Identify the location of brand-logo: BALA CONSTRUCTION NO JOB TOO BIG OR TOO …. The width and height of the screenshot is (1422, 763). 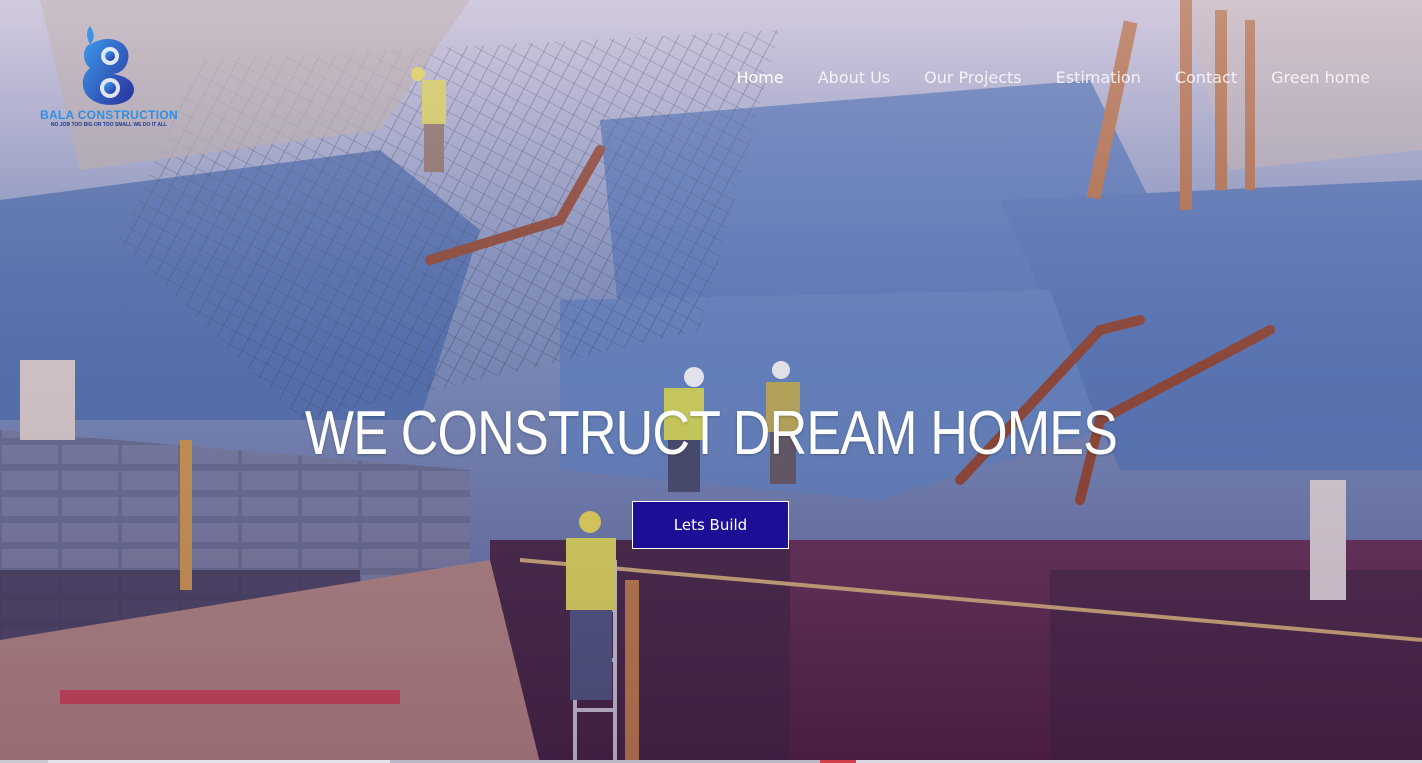
(109, 77).